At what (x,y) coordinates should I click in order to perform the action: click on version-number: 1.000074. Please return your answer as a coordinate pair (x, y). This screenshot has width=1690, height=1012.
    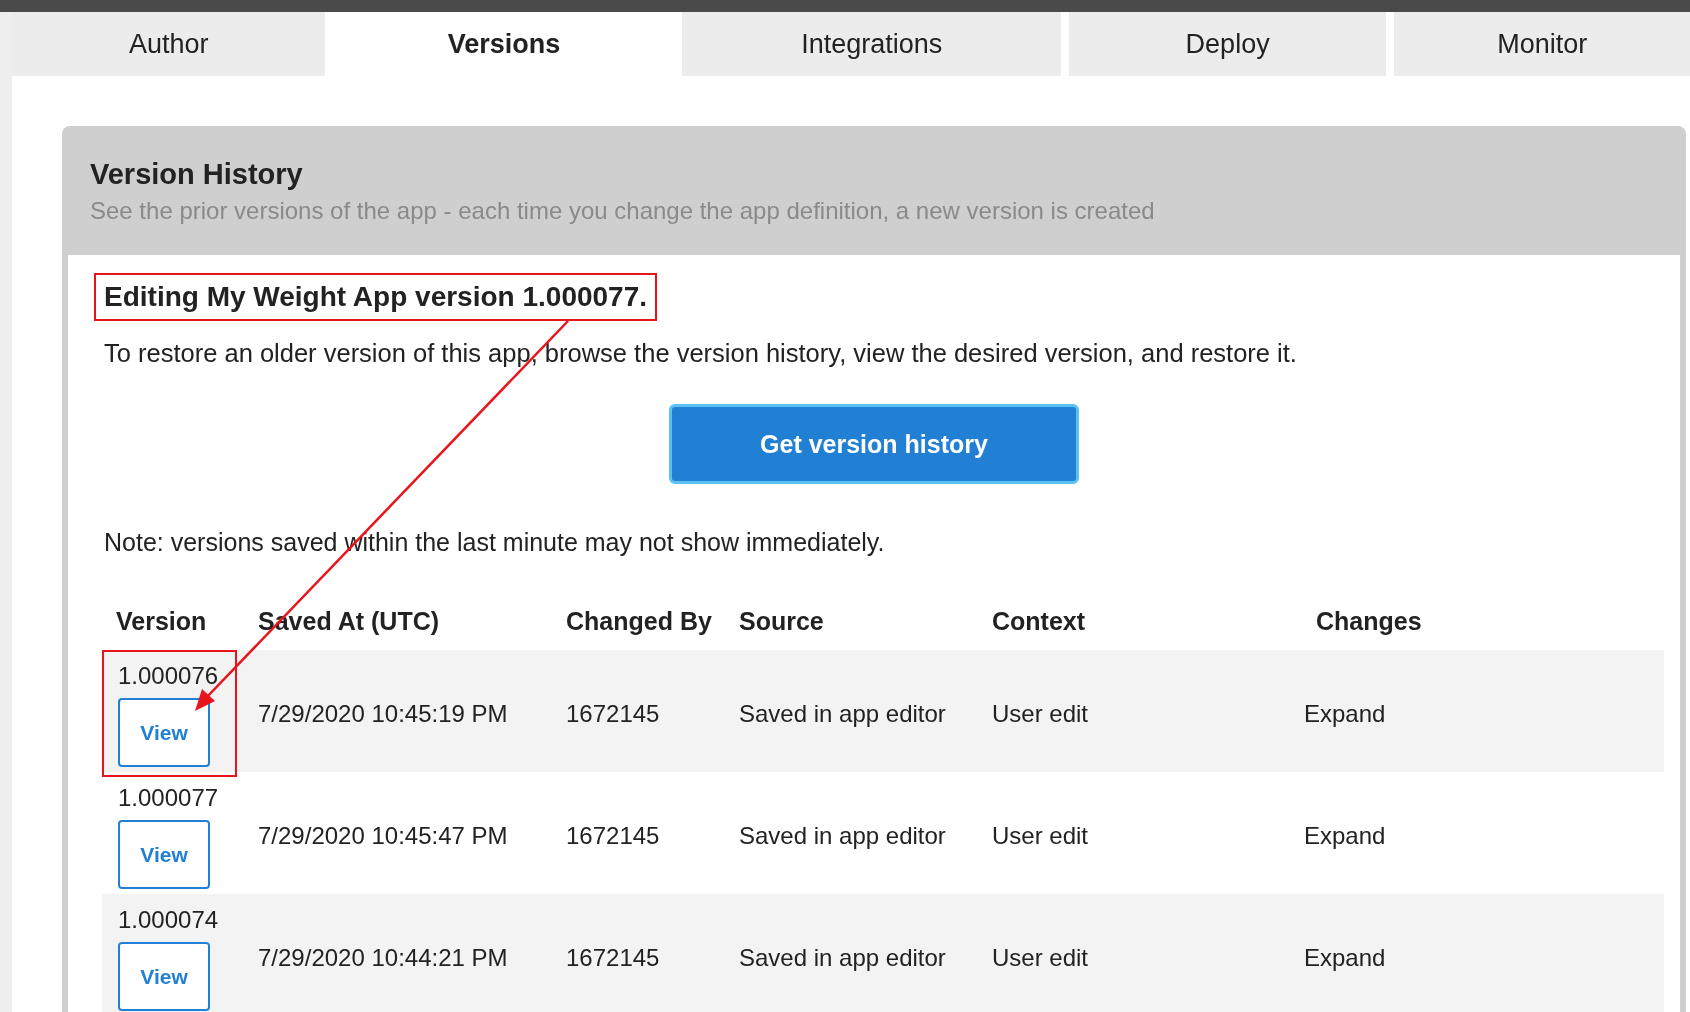
    Looking at the image, I should click on (168, 920).